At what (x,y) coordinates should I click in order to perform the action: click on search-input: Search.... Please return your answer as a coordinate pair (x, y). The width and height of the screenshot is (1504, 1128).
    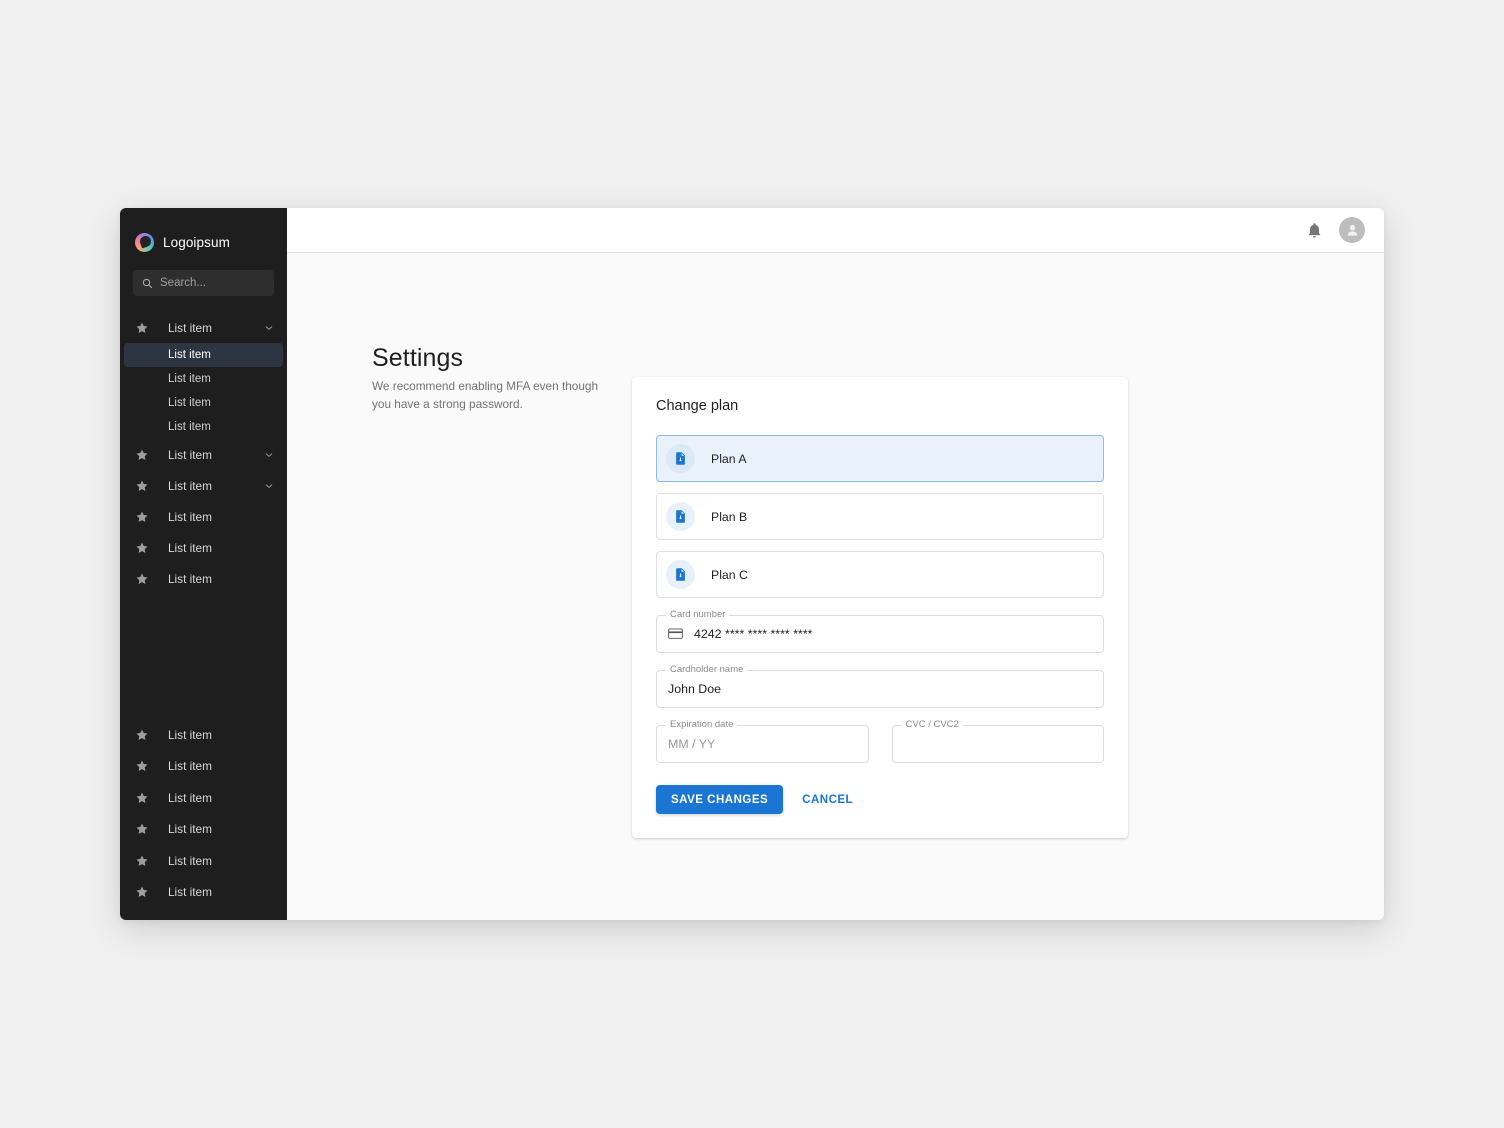
    Looking at the image, I should click on (203, 283).